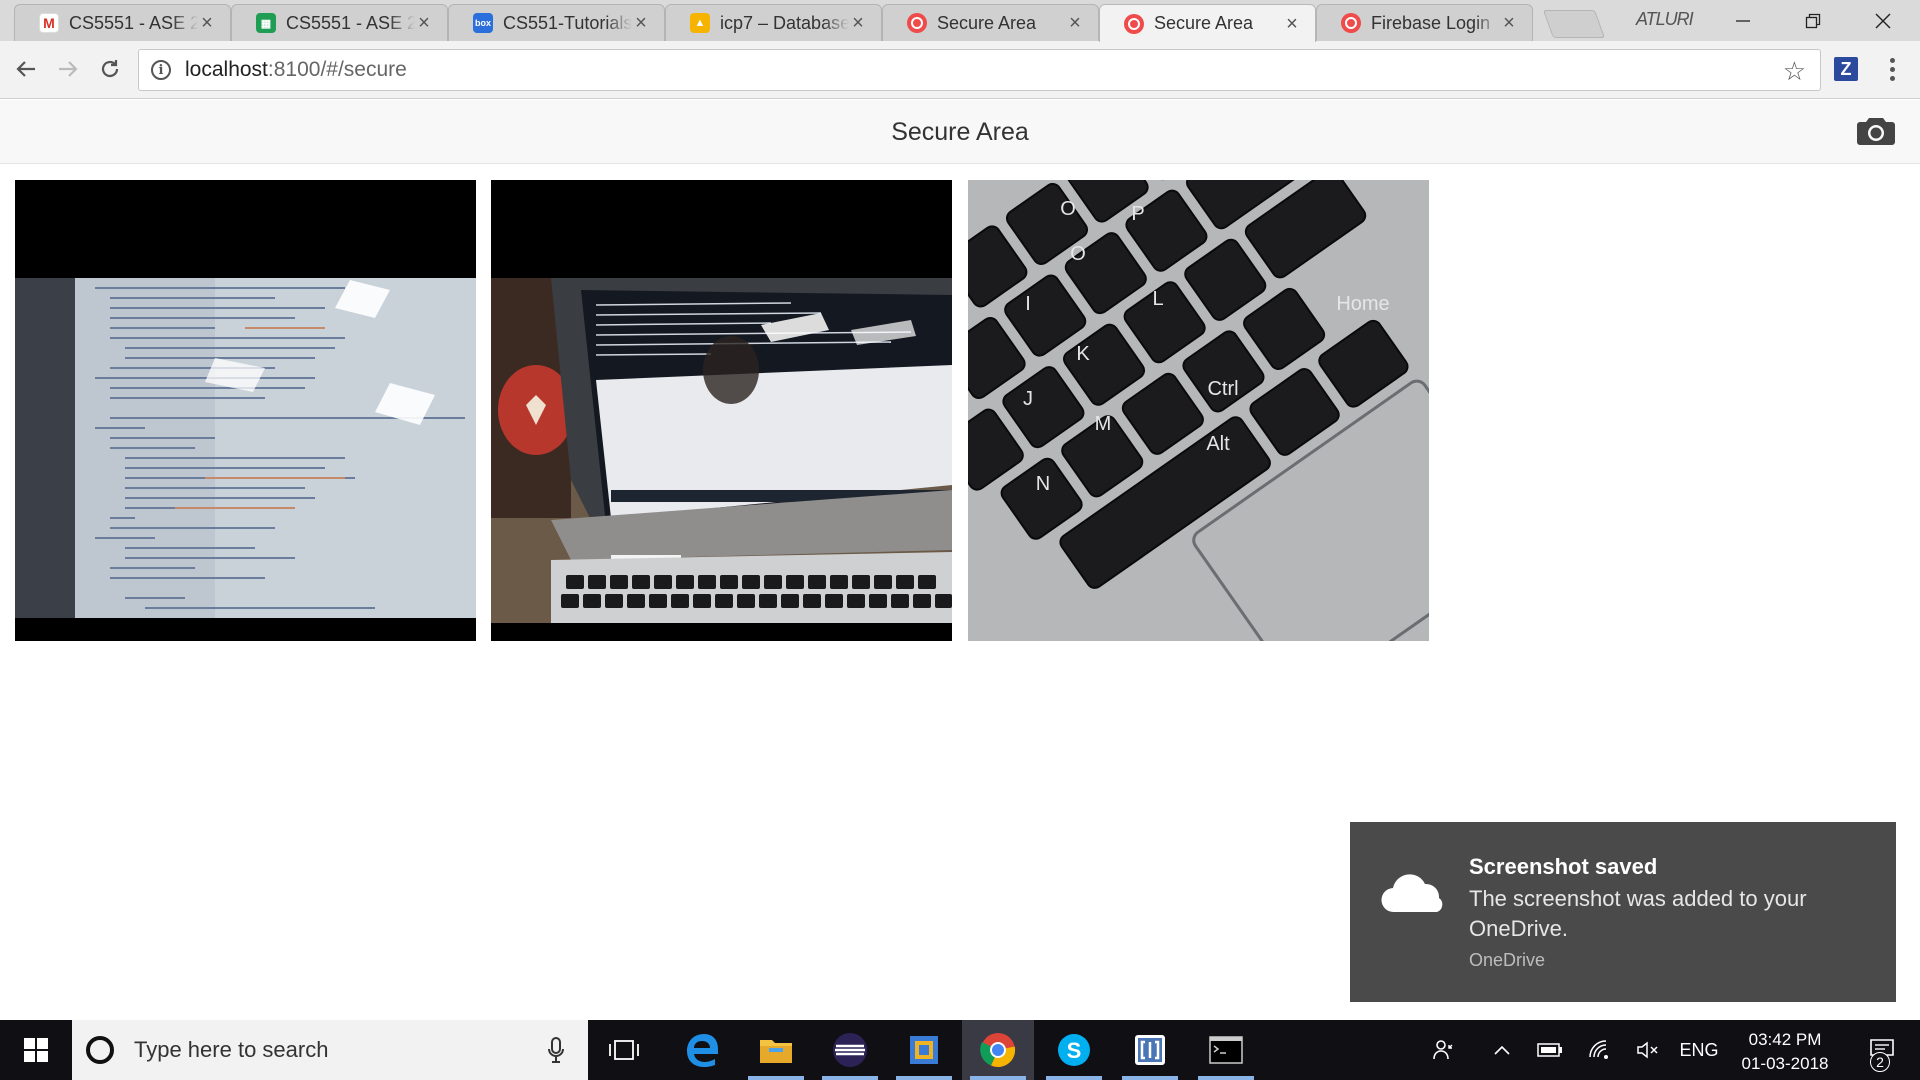  I want to click on close-window-button, so click(1883, 20).